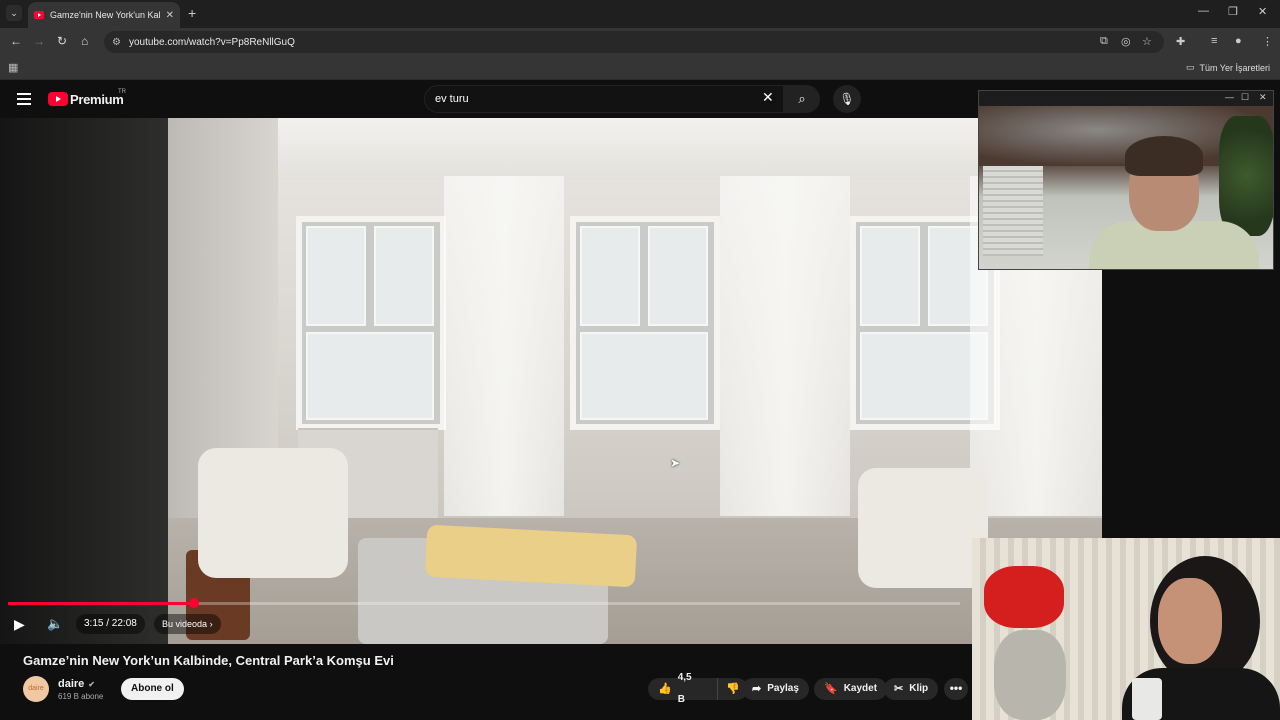 This screenshot has width=1280, height=720. What do you see at coordinates (1147, 41) in the screenshot?
I see `bookmark-star-icon: ☆` at bounding box center [1147, 41].